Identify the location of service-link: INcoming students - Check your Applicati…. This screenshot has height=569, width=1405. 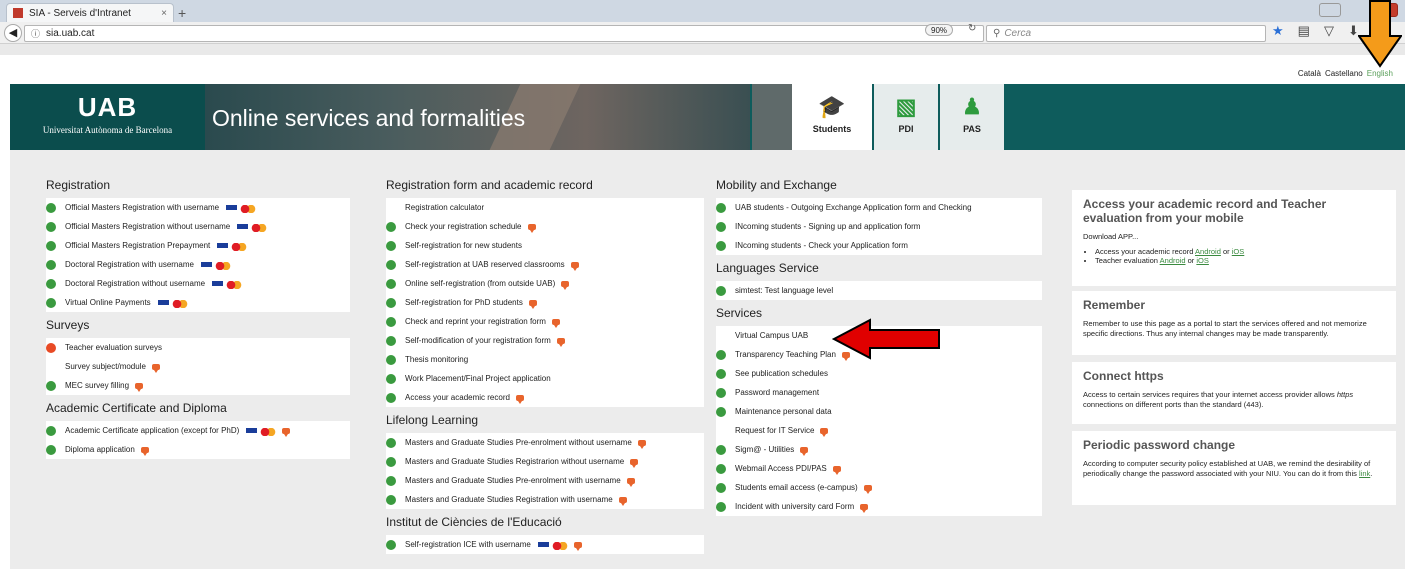
(879, 245).